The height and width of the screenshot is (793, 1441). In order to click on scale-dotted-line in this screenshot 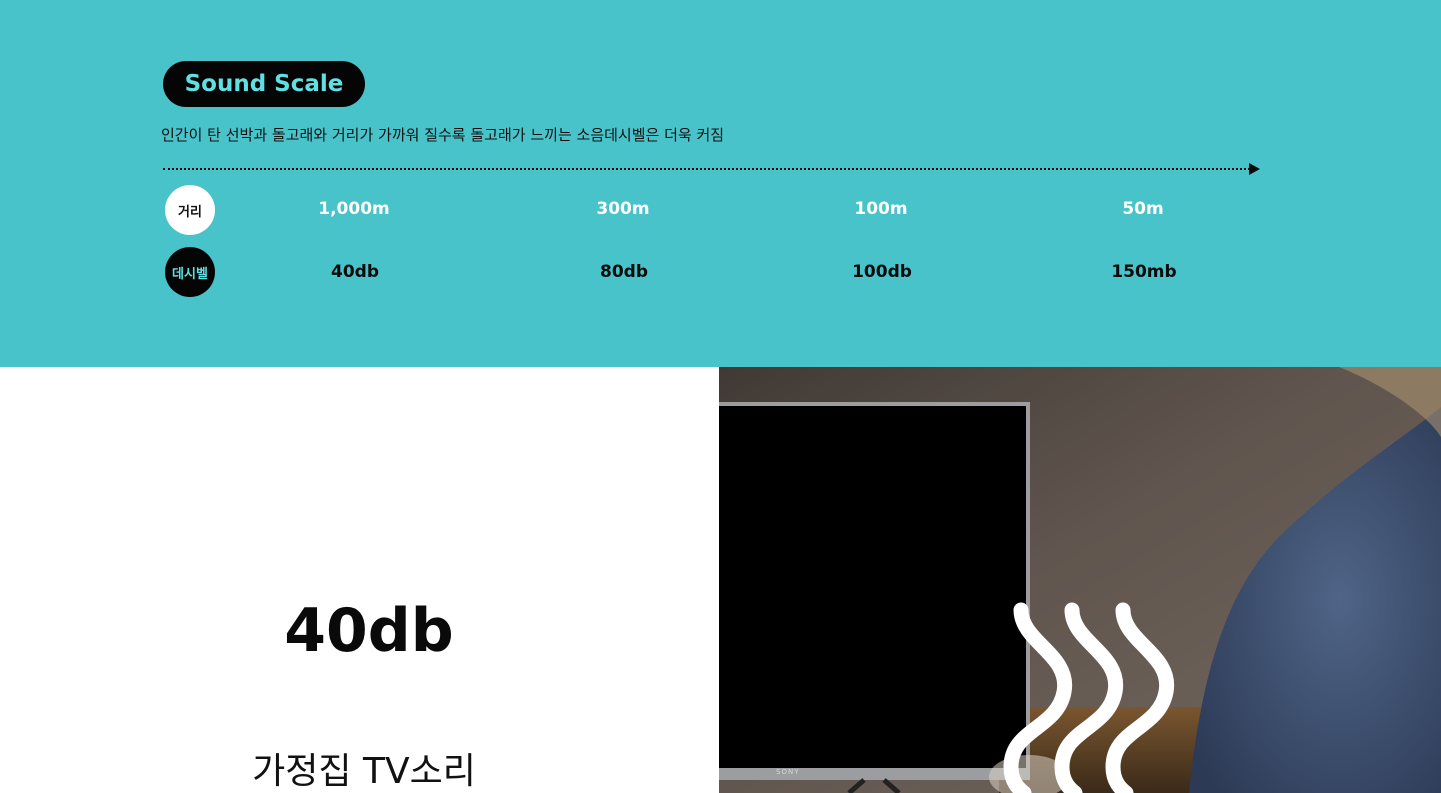, I will do `click(706, 169)`.